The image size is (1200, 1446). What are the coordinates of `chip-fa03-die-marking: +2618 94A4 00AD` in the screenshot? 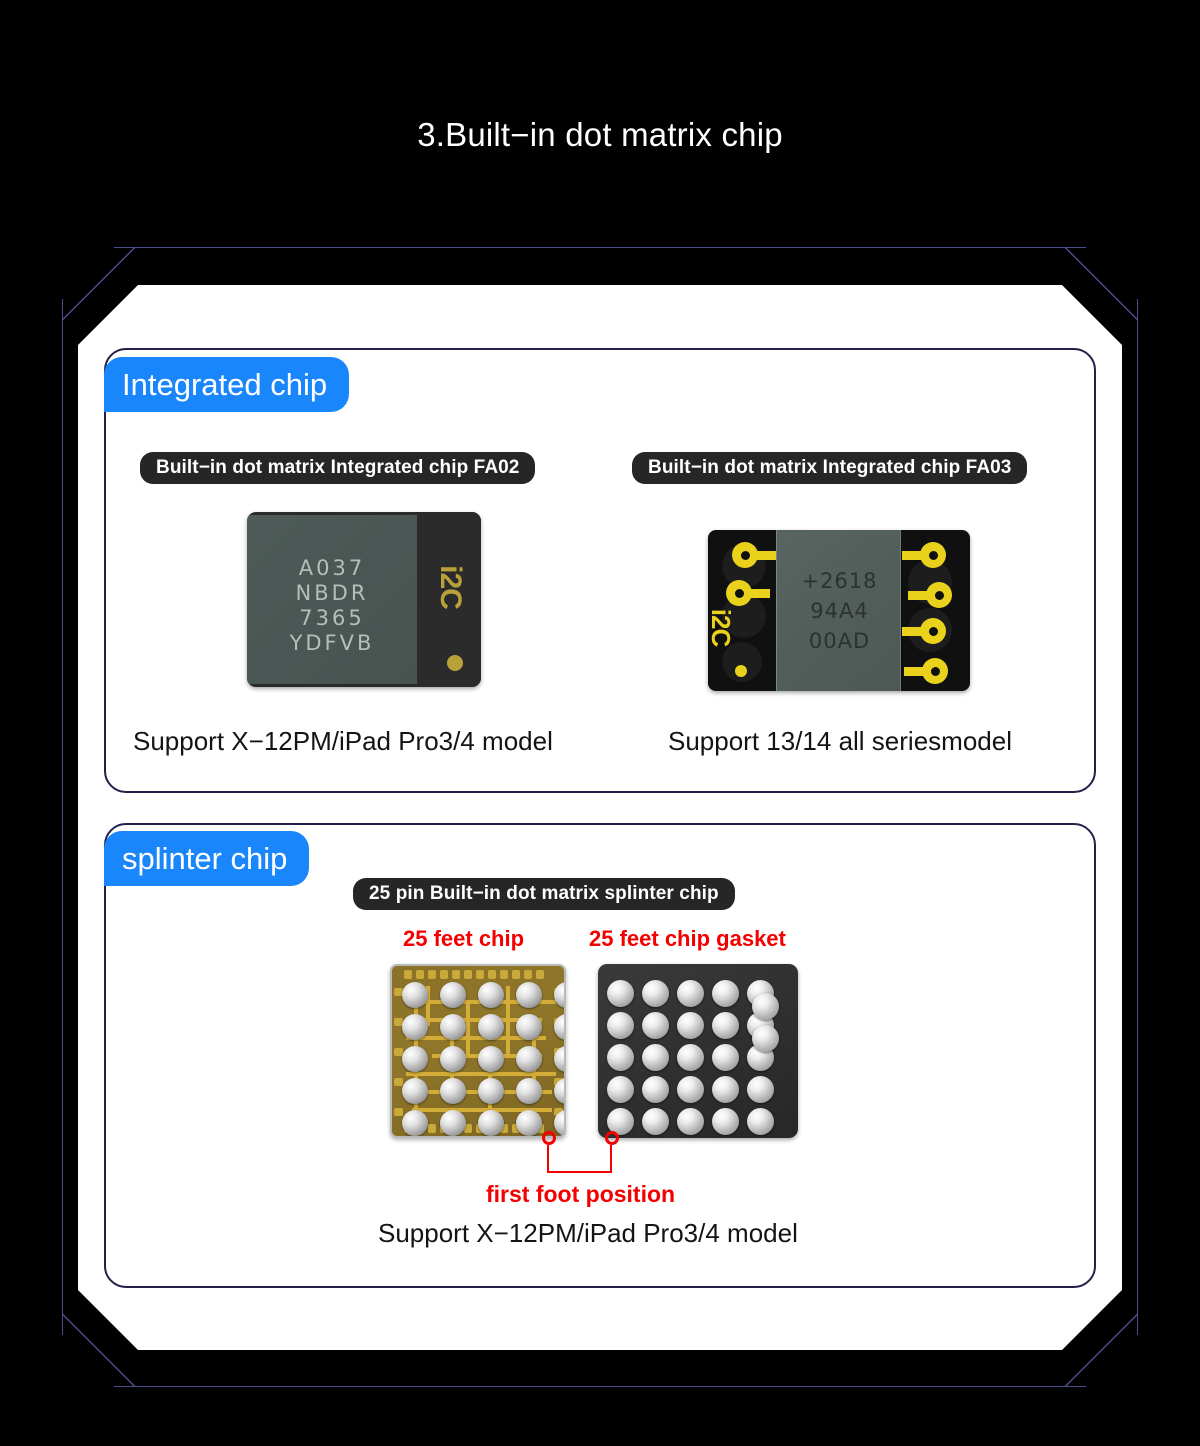 It's located at (839, 611).